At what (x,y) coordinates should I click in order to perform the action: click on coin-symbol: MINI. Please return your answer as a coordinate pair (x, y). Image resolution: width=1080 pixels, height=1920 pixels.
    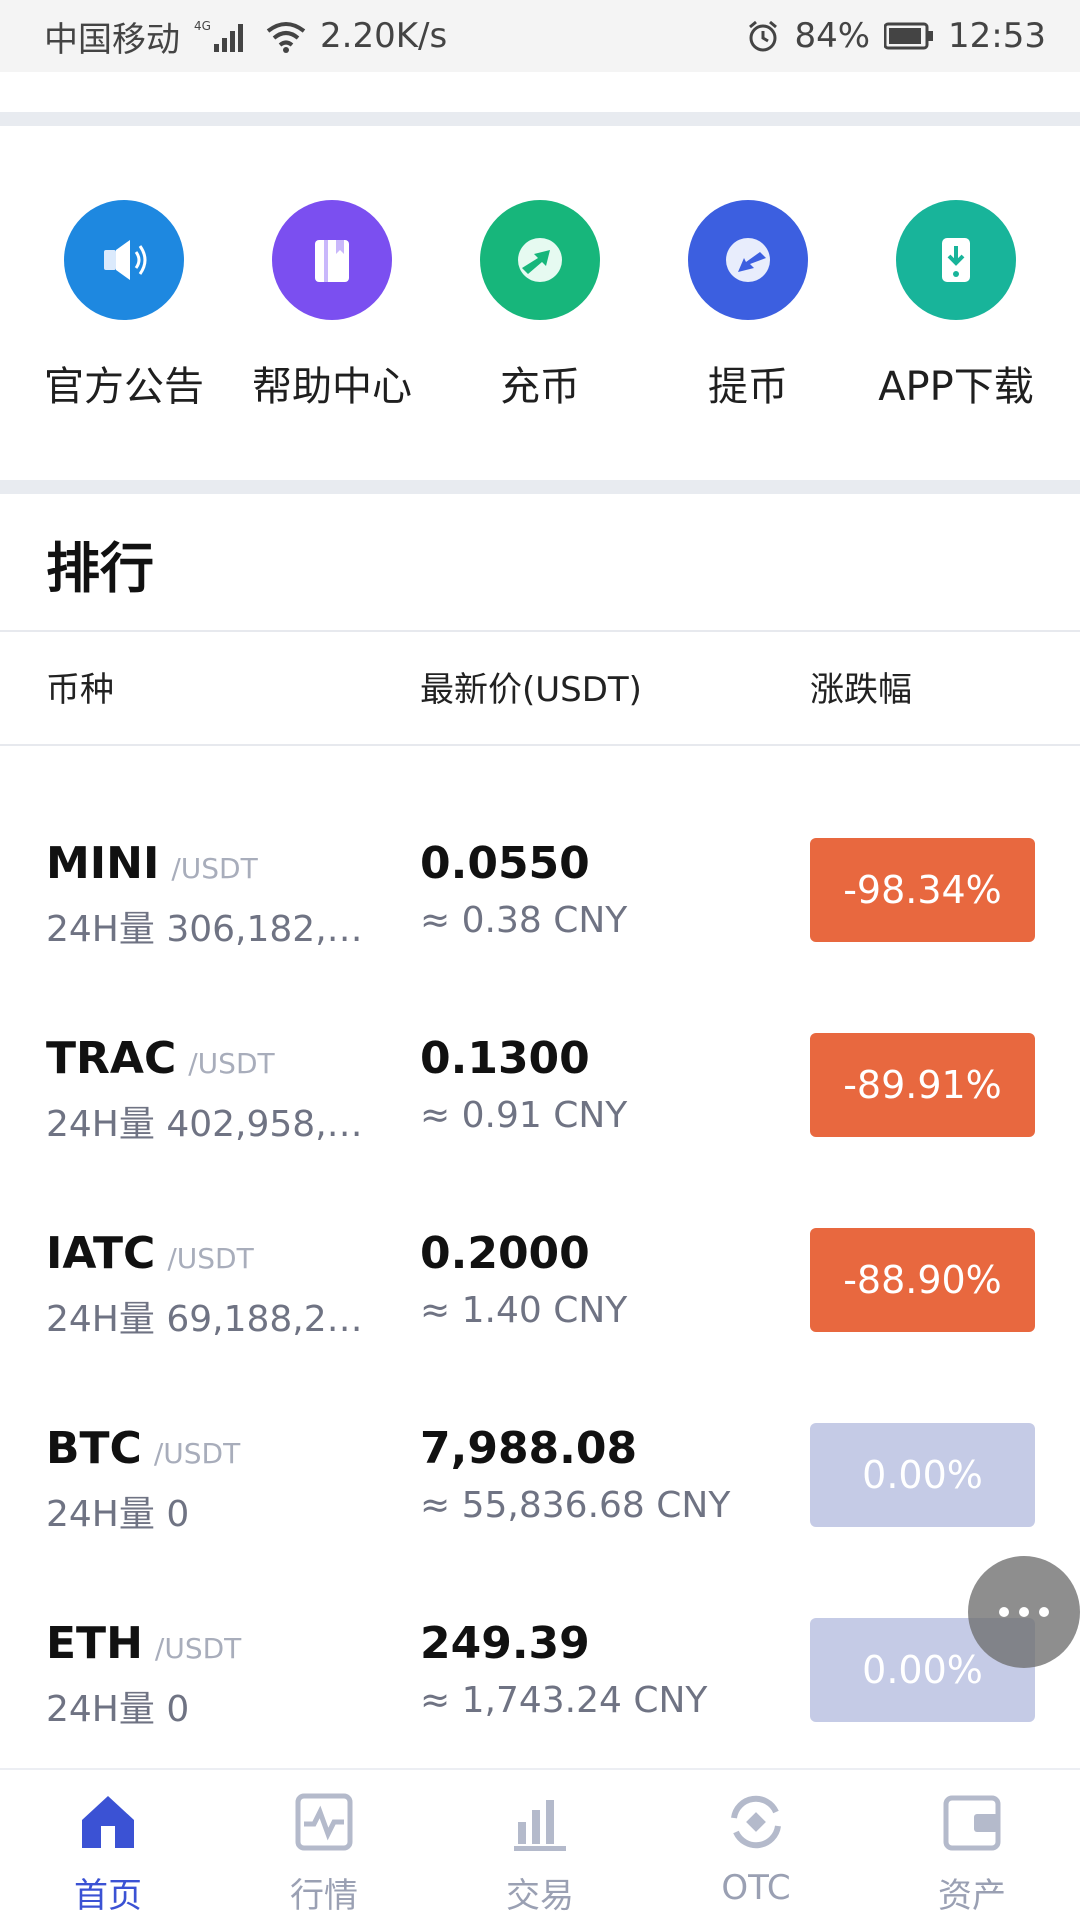
    Looking at the image, I should click on (103, 863).